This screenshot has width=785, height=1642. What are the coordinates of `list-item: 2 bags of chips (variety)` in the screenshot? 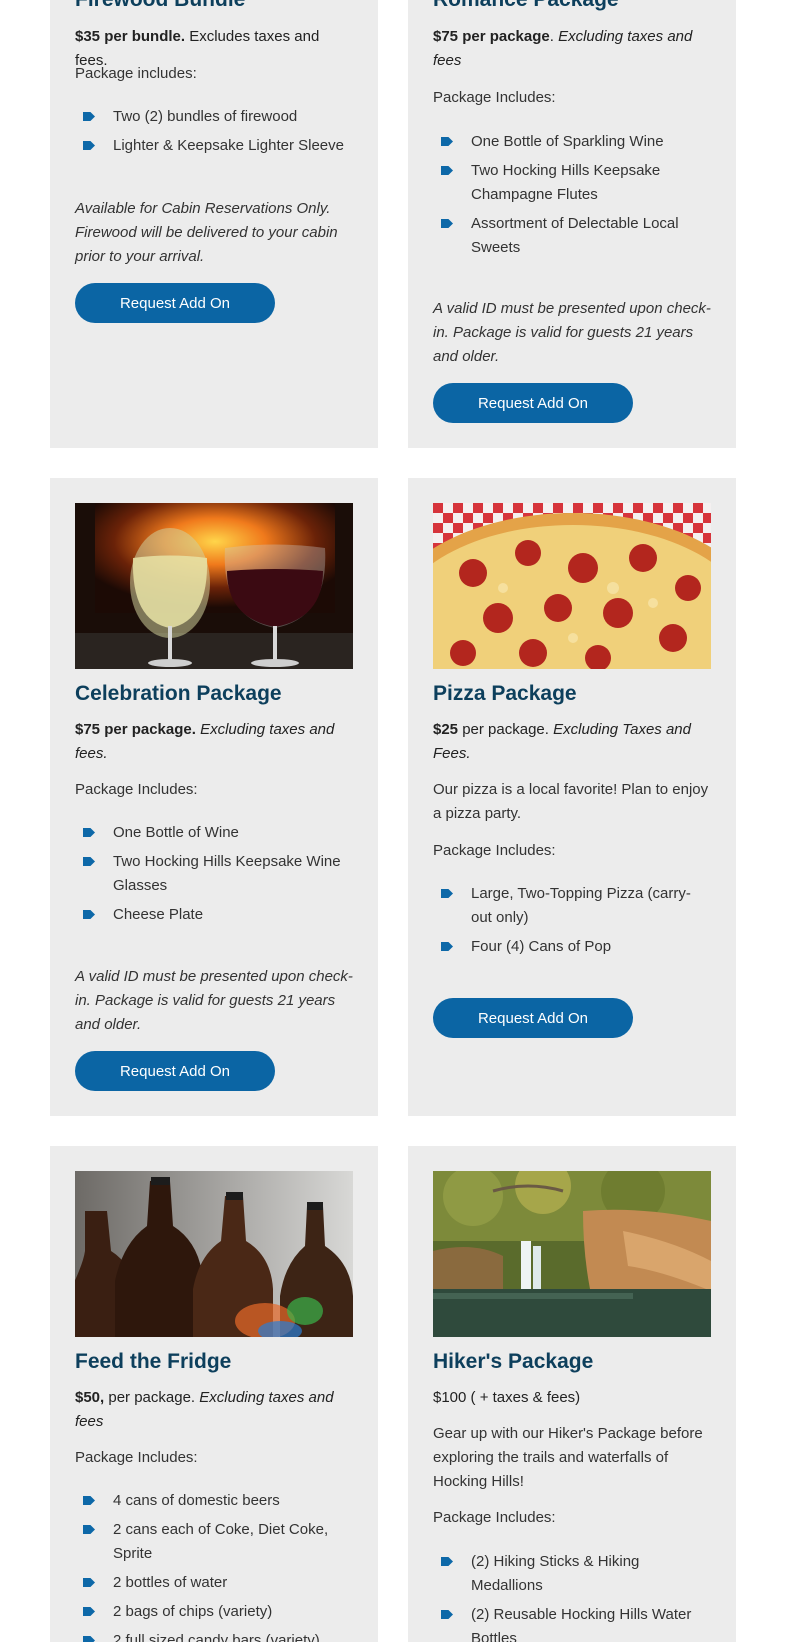 It's located at (214, 1612).